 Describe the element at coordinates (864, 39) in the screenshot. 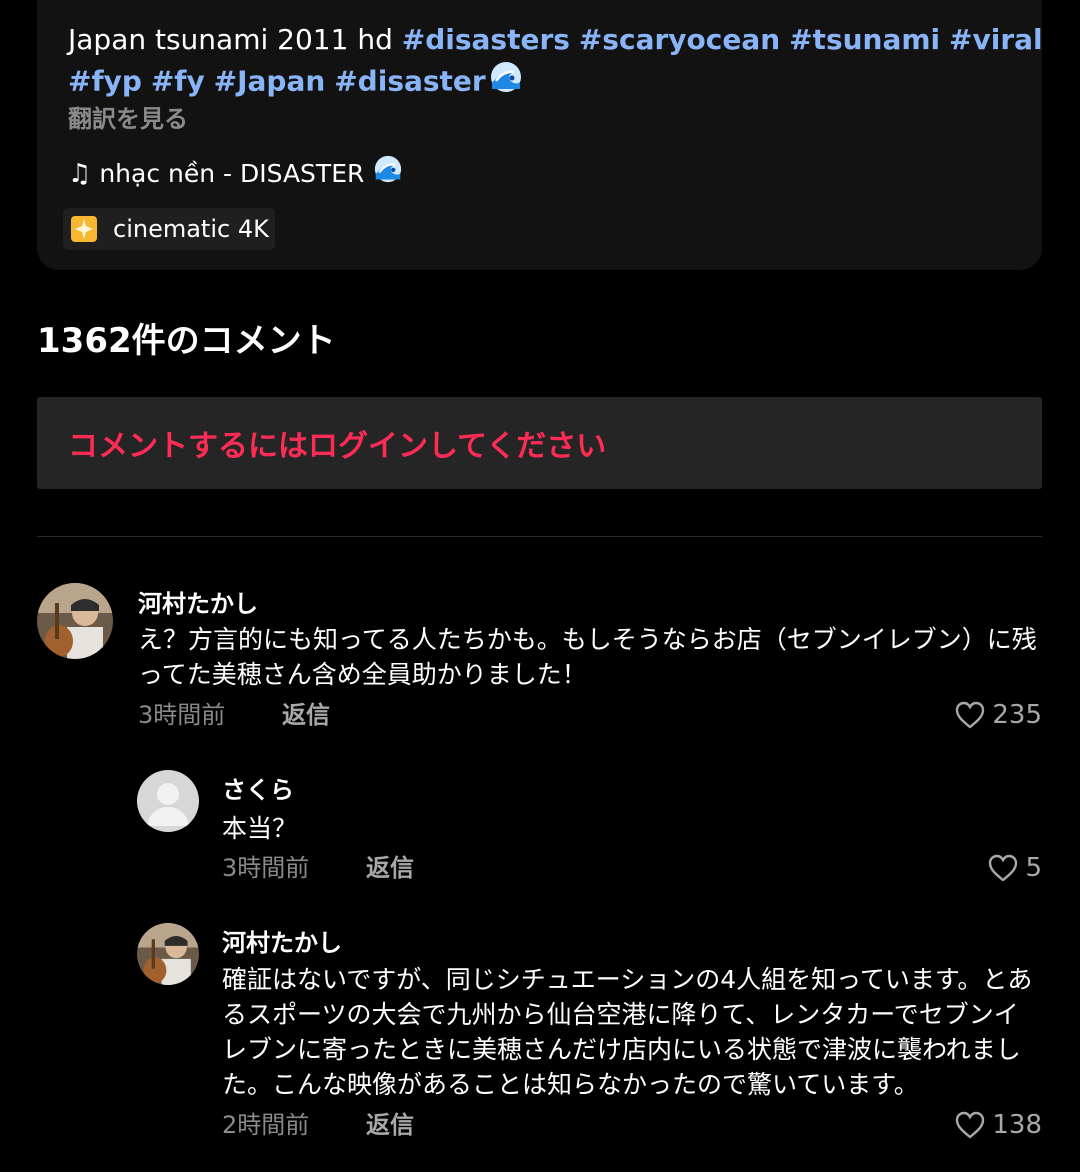

I see `hashtag-link: #tsunami` at that location.